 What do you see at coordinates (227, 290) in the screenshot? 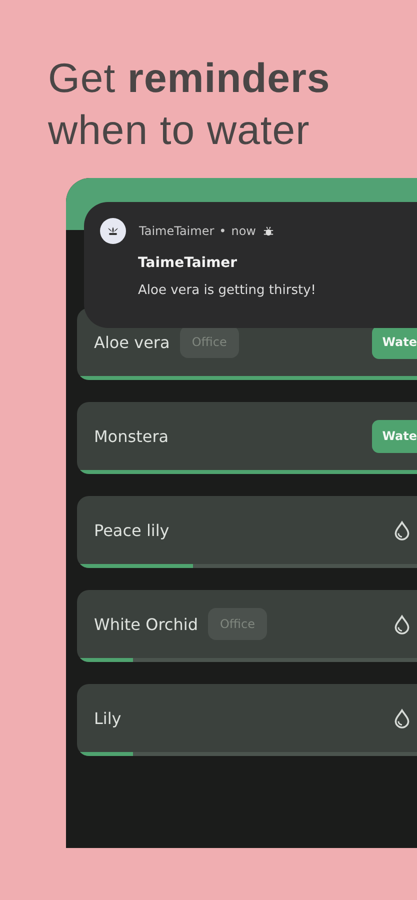
I see `notification-message: Aloe vera is getting thirsty!` at bounding box center [227, 290].